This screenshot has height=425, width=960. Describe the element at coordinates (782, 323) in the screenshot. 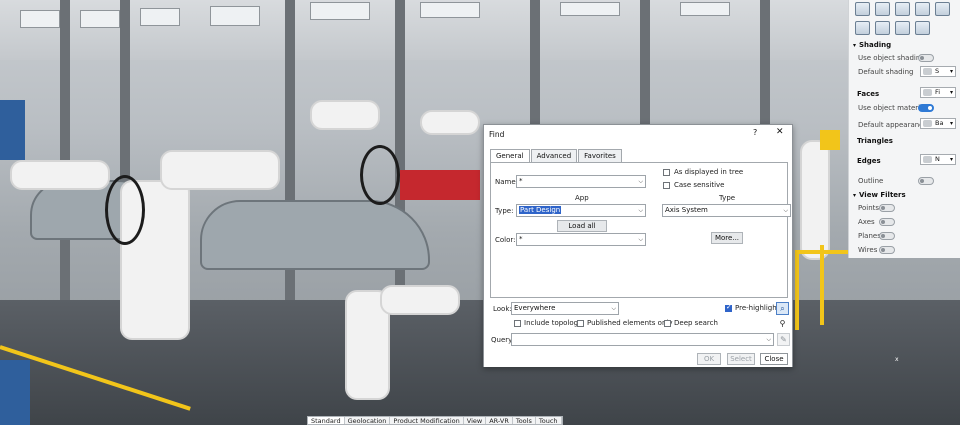

I see `binoculars-icon: ⚲` at that location.